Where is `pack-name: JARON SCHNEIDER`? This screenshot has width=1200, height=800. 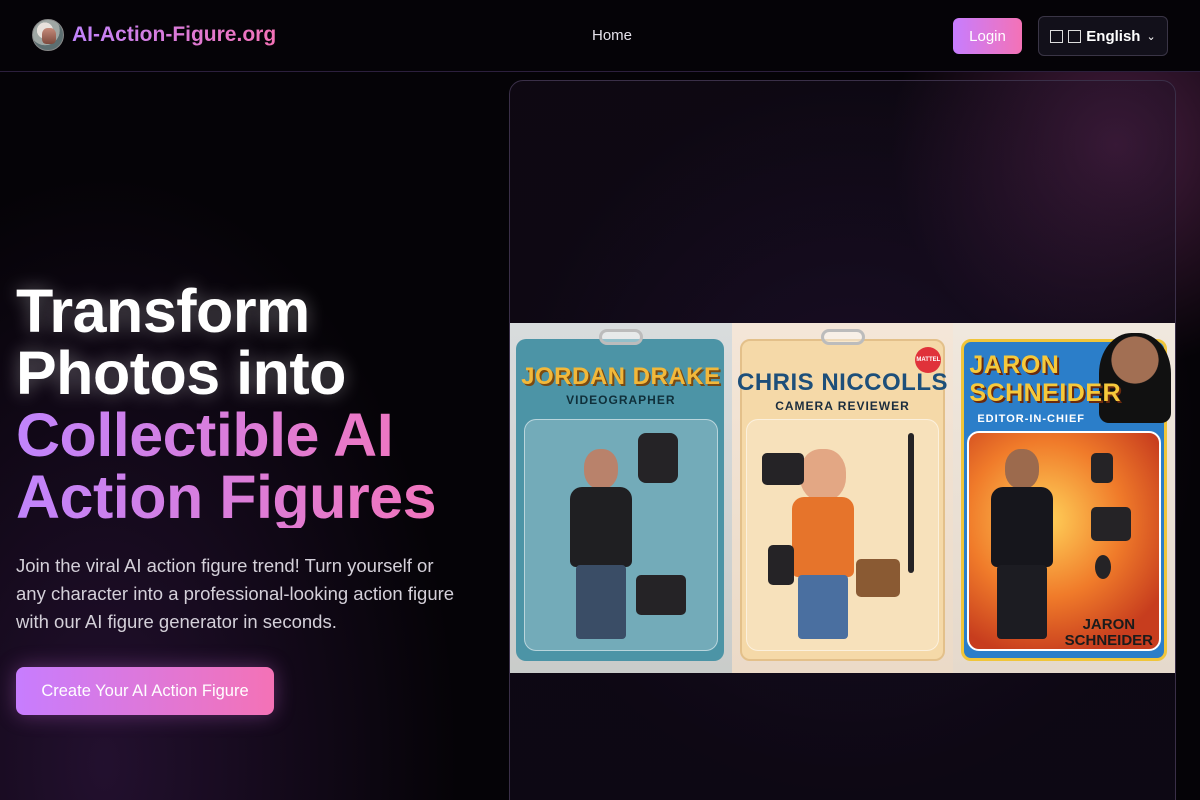 pack-name: JARON SCHNEIDER is located at coordinates (1064, 379).